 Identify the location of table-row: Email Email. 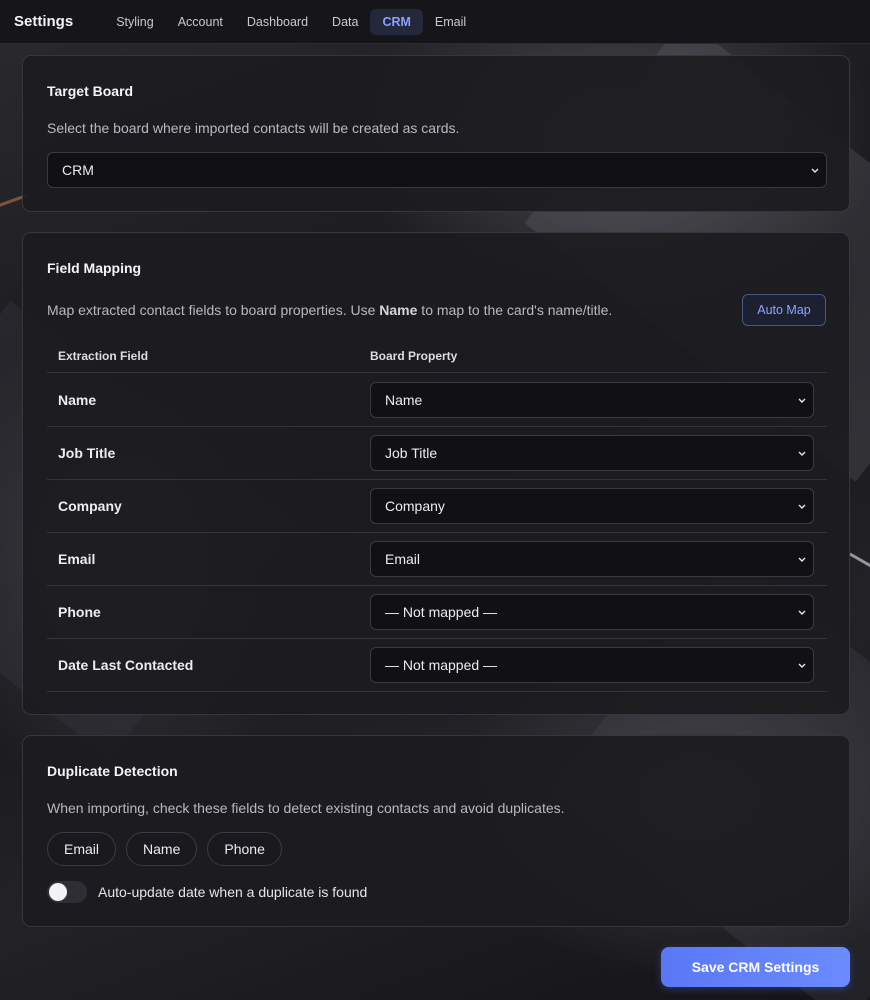
(437, 559).